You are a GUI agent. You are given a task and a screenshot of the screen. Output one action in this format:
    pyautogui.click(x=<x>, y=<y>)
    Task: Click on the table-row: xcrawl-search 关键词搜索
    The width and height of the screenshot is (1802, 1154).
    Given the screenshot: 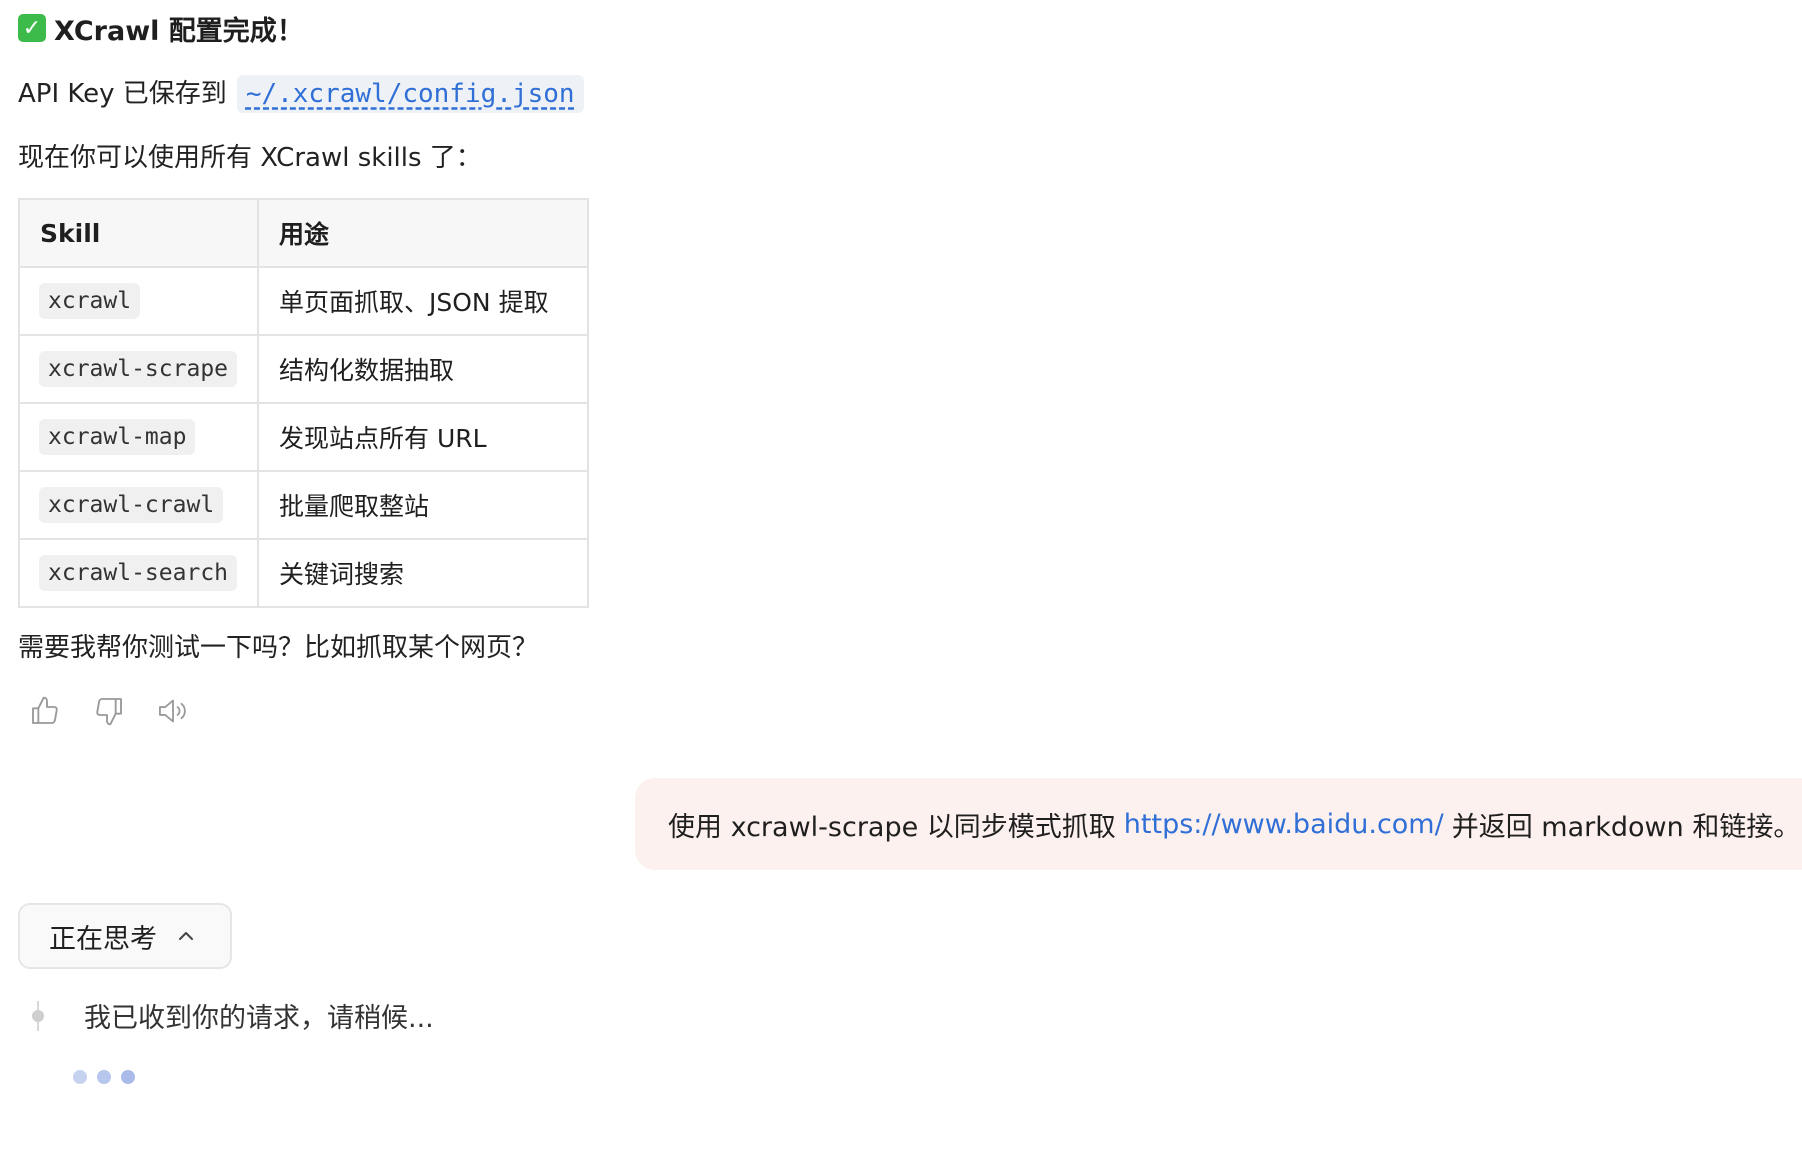 What is the action you would take?
    pyautogui.click(x=303, y=573)
    